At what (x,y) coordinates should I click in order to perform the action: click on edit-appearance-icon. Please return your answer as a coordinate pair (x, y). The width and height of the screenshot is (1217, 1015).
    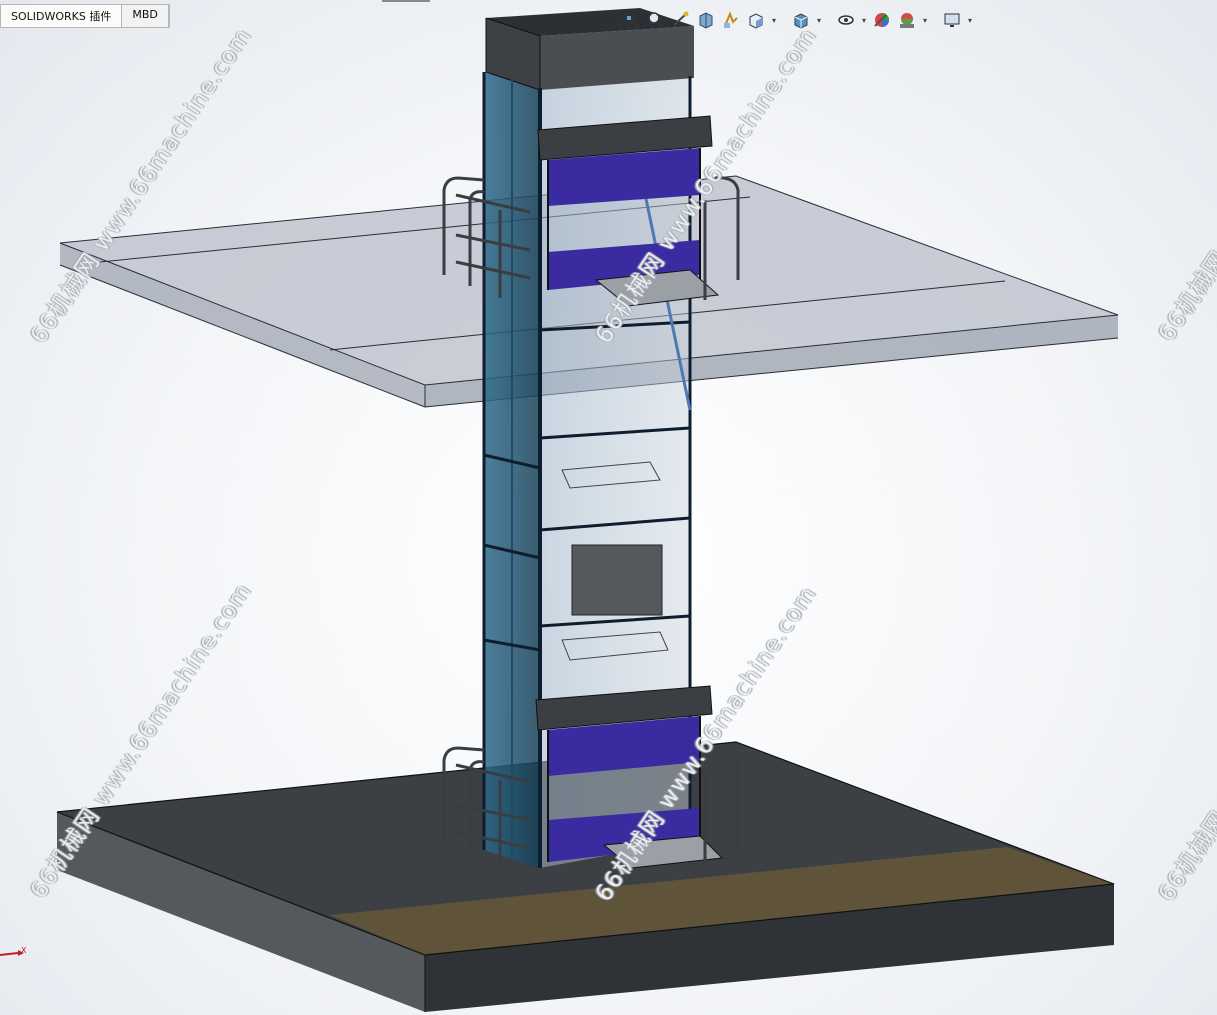
    Looking at the image, I should click on (882, 20).